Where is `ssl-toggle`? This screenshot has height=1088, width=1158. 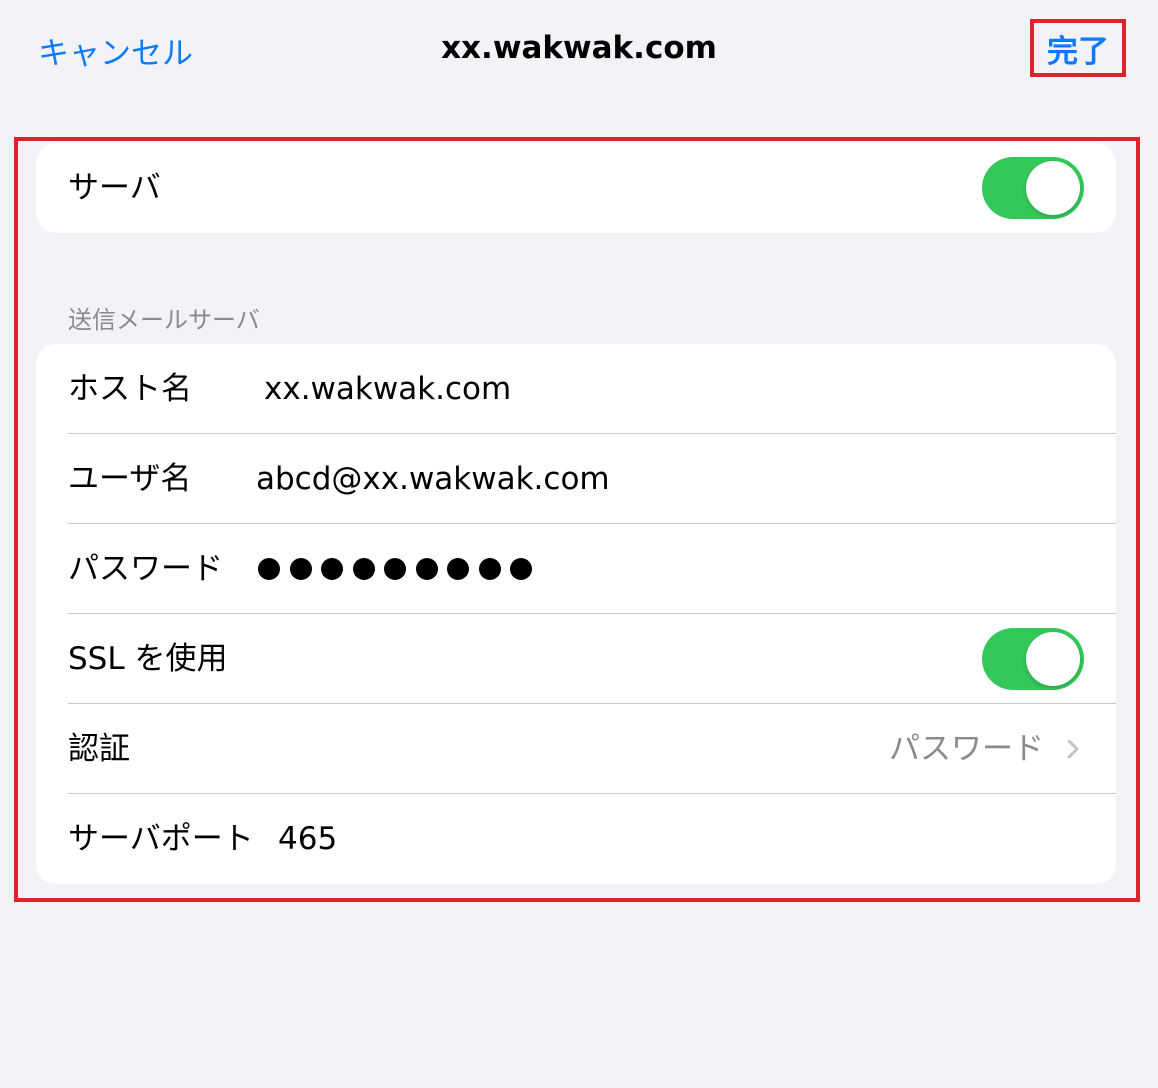 ssl-toggle is located at coordinates (1033, 659).